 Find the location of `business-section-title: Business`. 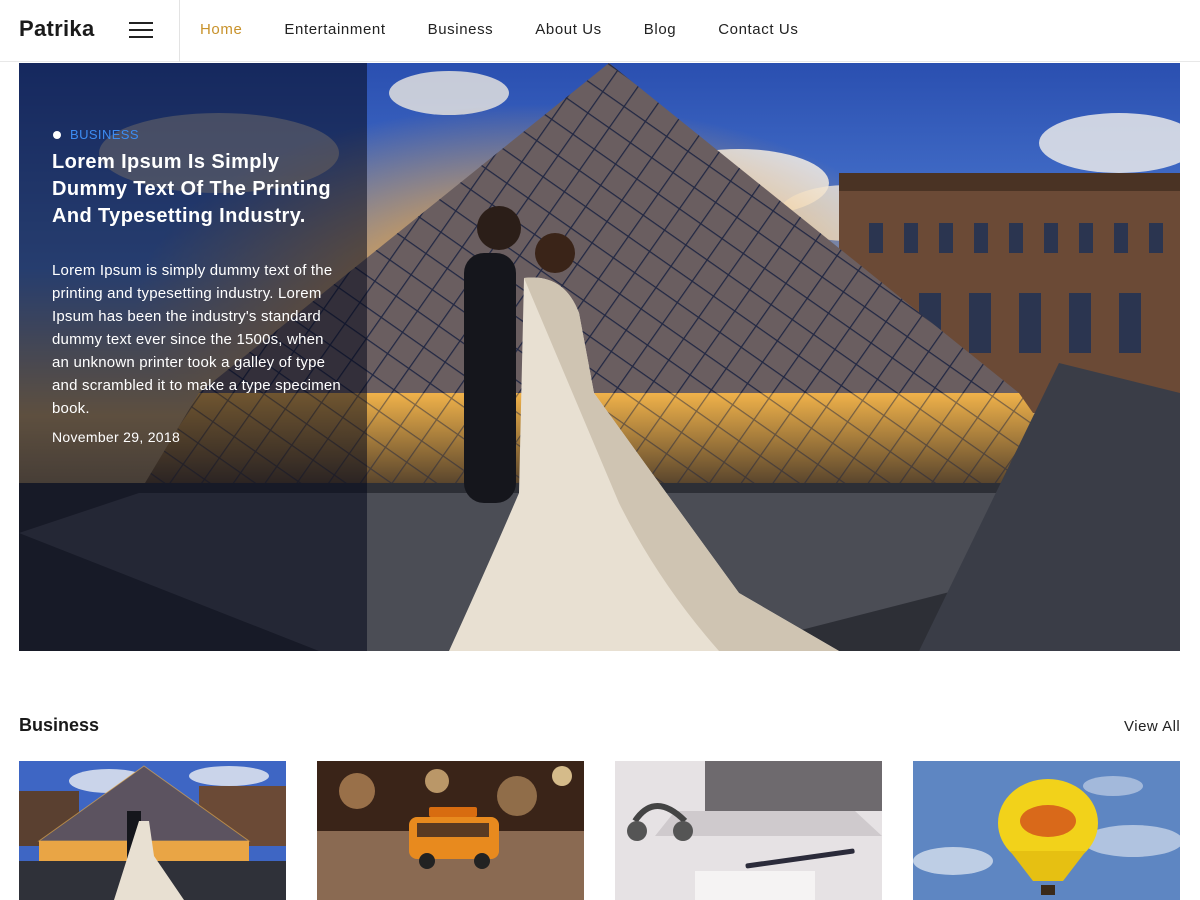

business-section-title: Business is located at coordinates (59, 725).